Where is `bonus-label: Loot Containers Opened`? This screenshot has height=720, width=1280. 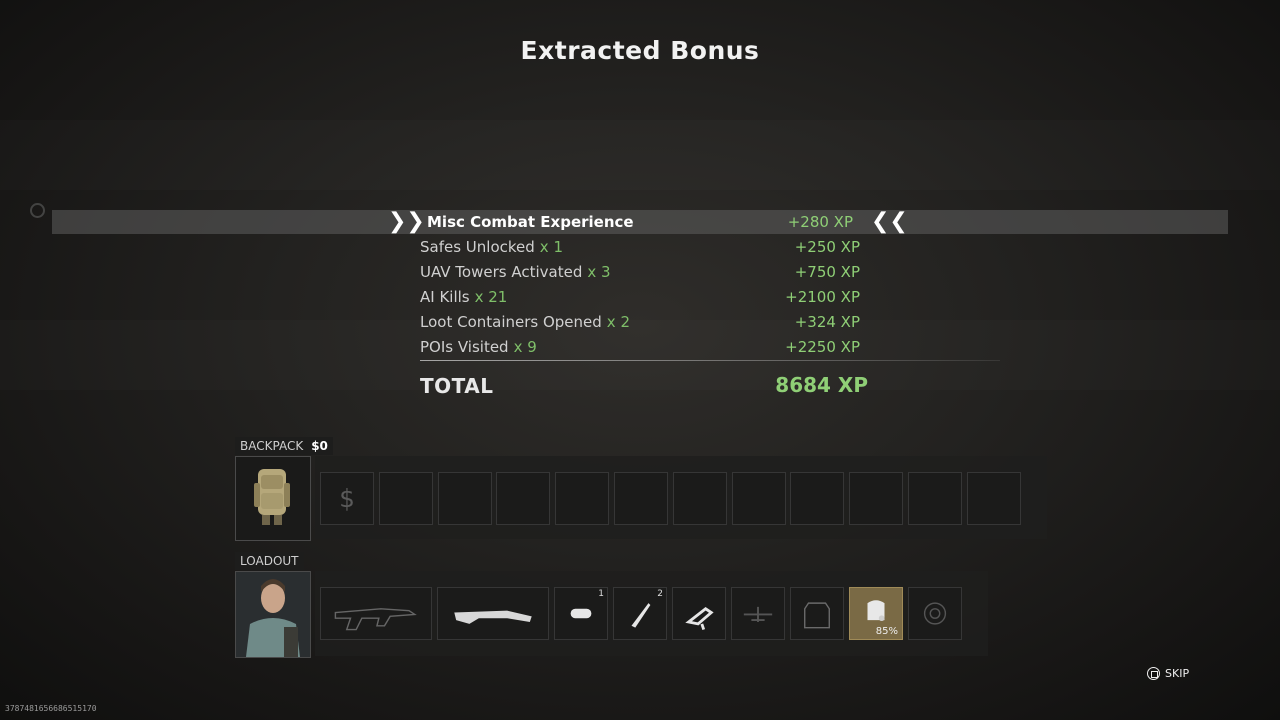
bonus-label: Loot Containers Opened is located at coordinates (511, 322).